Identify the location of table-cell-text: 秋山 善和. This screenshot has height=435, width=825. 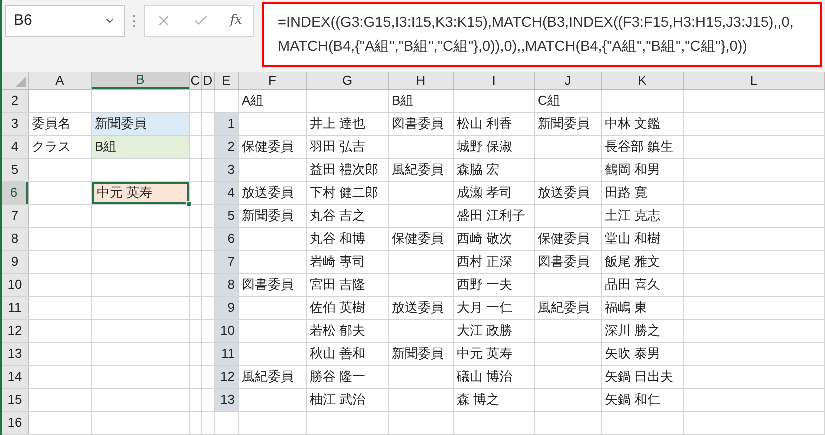
(338, 354).